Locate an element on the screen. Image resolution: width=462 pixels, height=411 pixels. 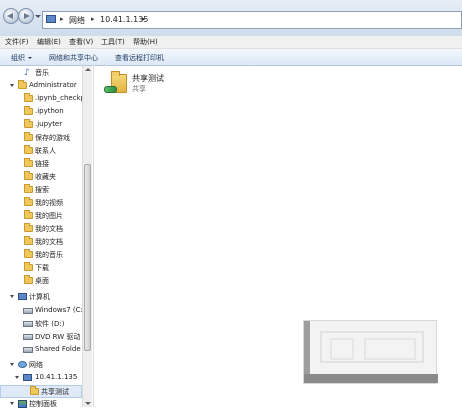
nav-item-label: 下载 is located at coordinates (42, 268).